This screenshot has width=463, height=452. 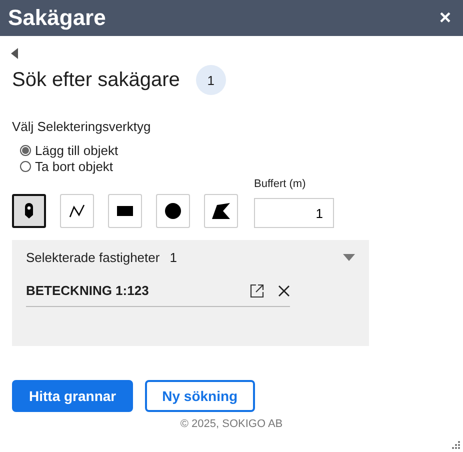 I want to click on close-button: ×, so click(x=445, y=18).